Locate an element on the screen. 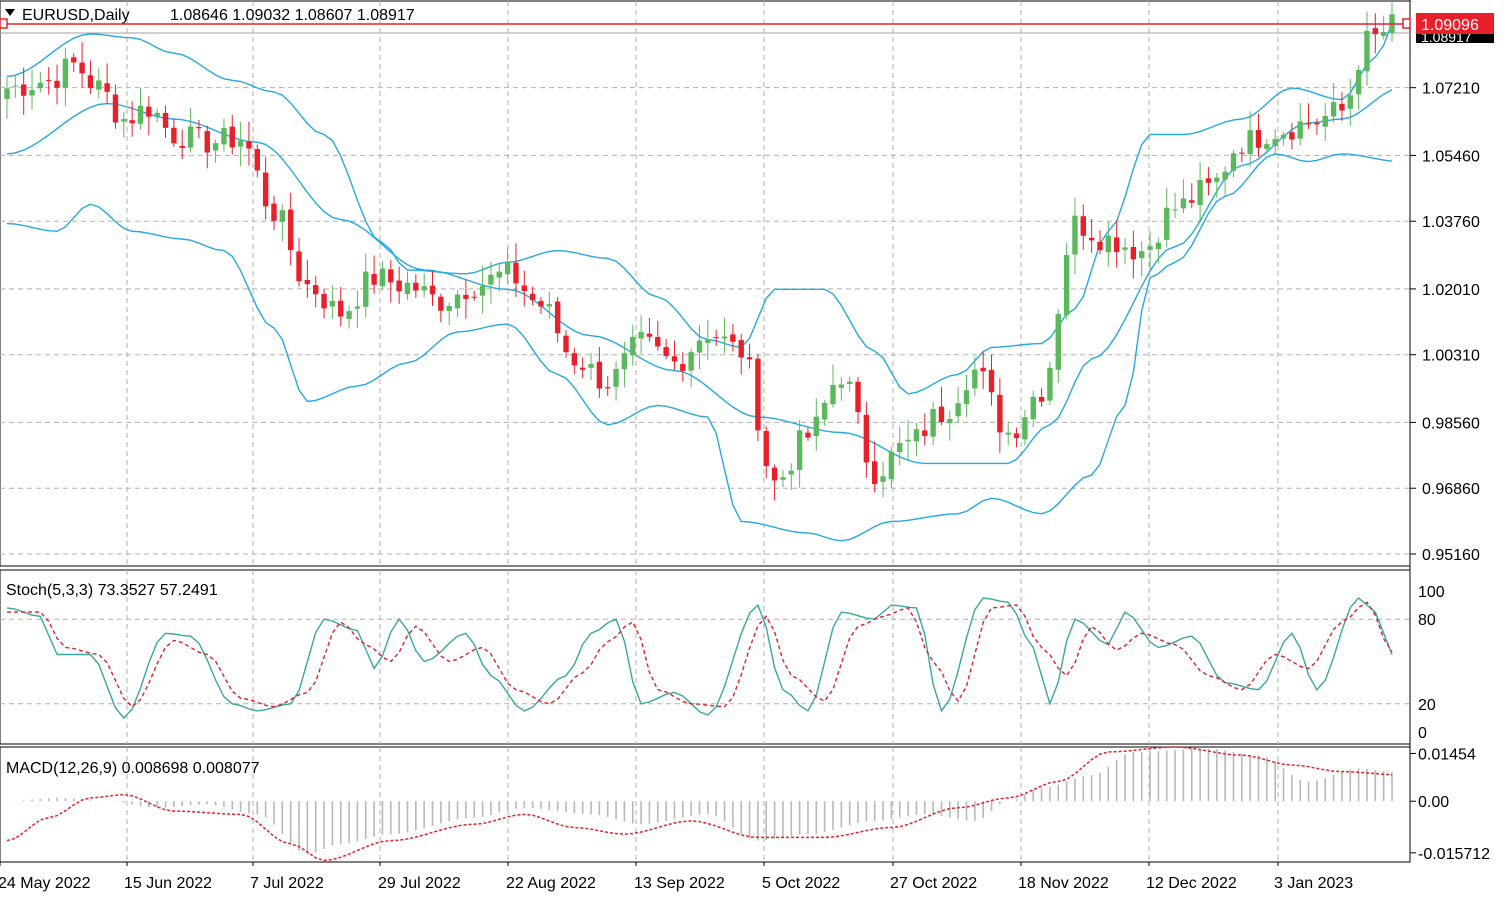 The image size is (1506, 908). macd-tick-label: 0.00 is located at coordinates (1433, 802).